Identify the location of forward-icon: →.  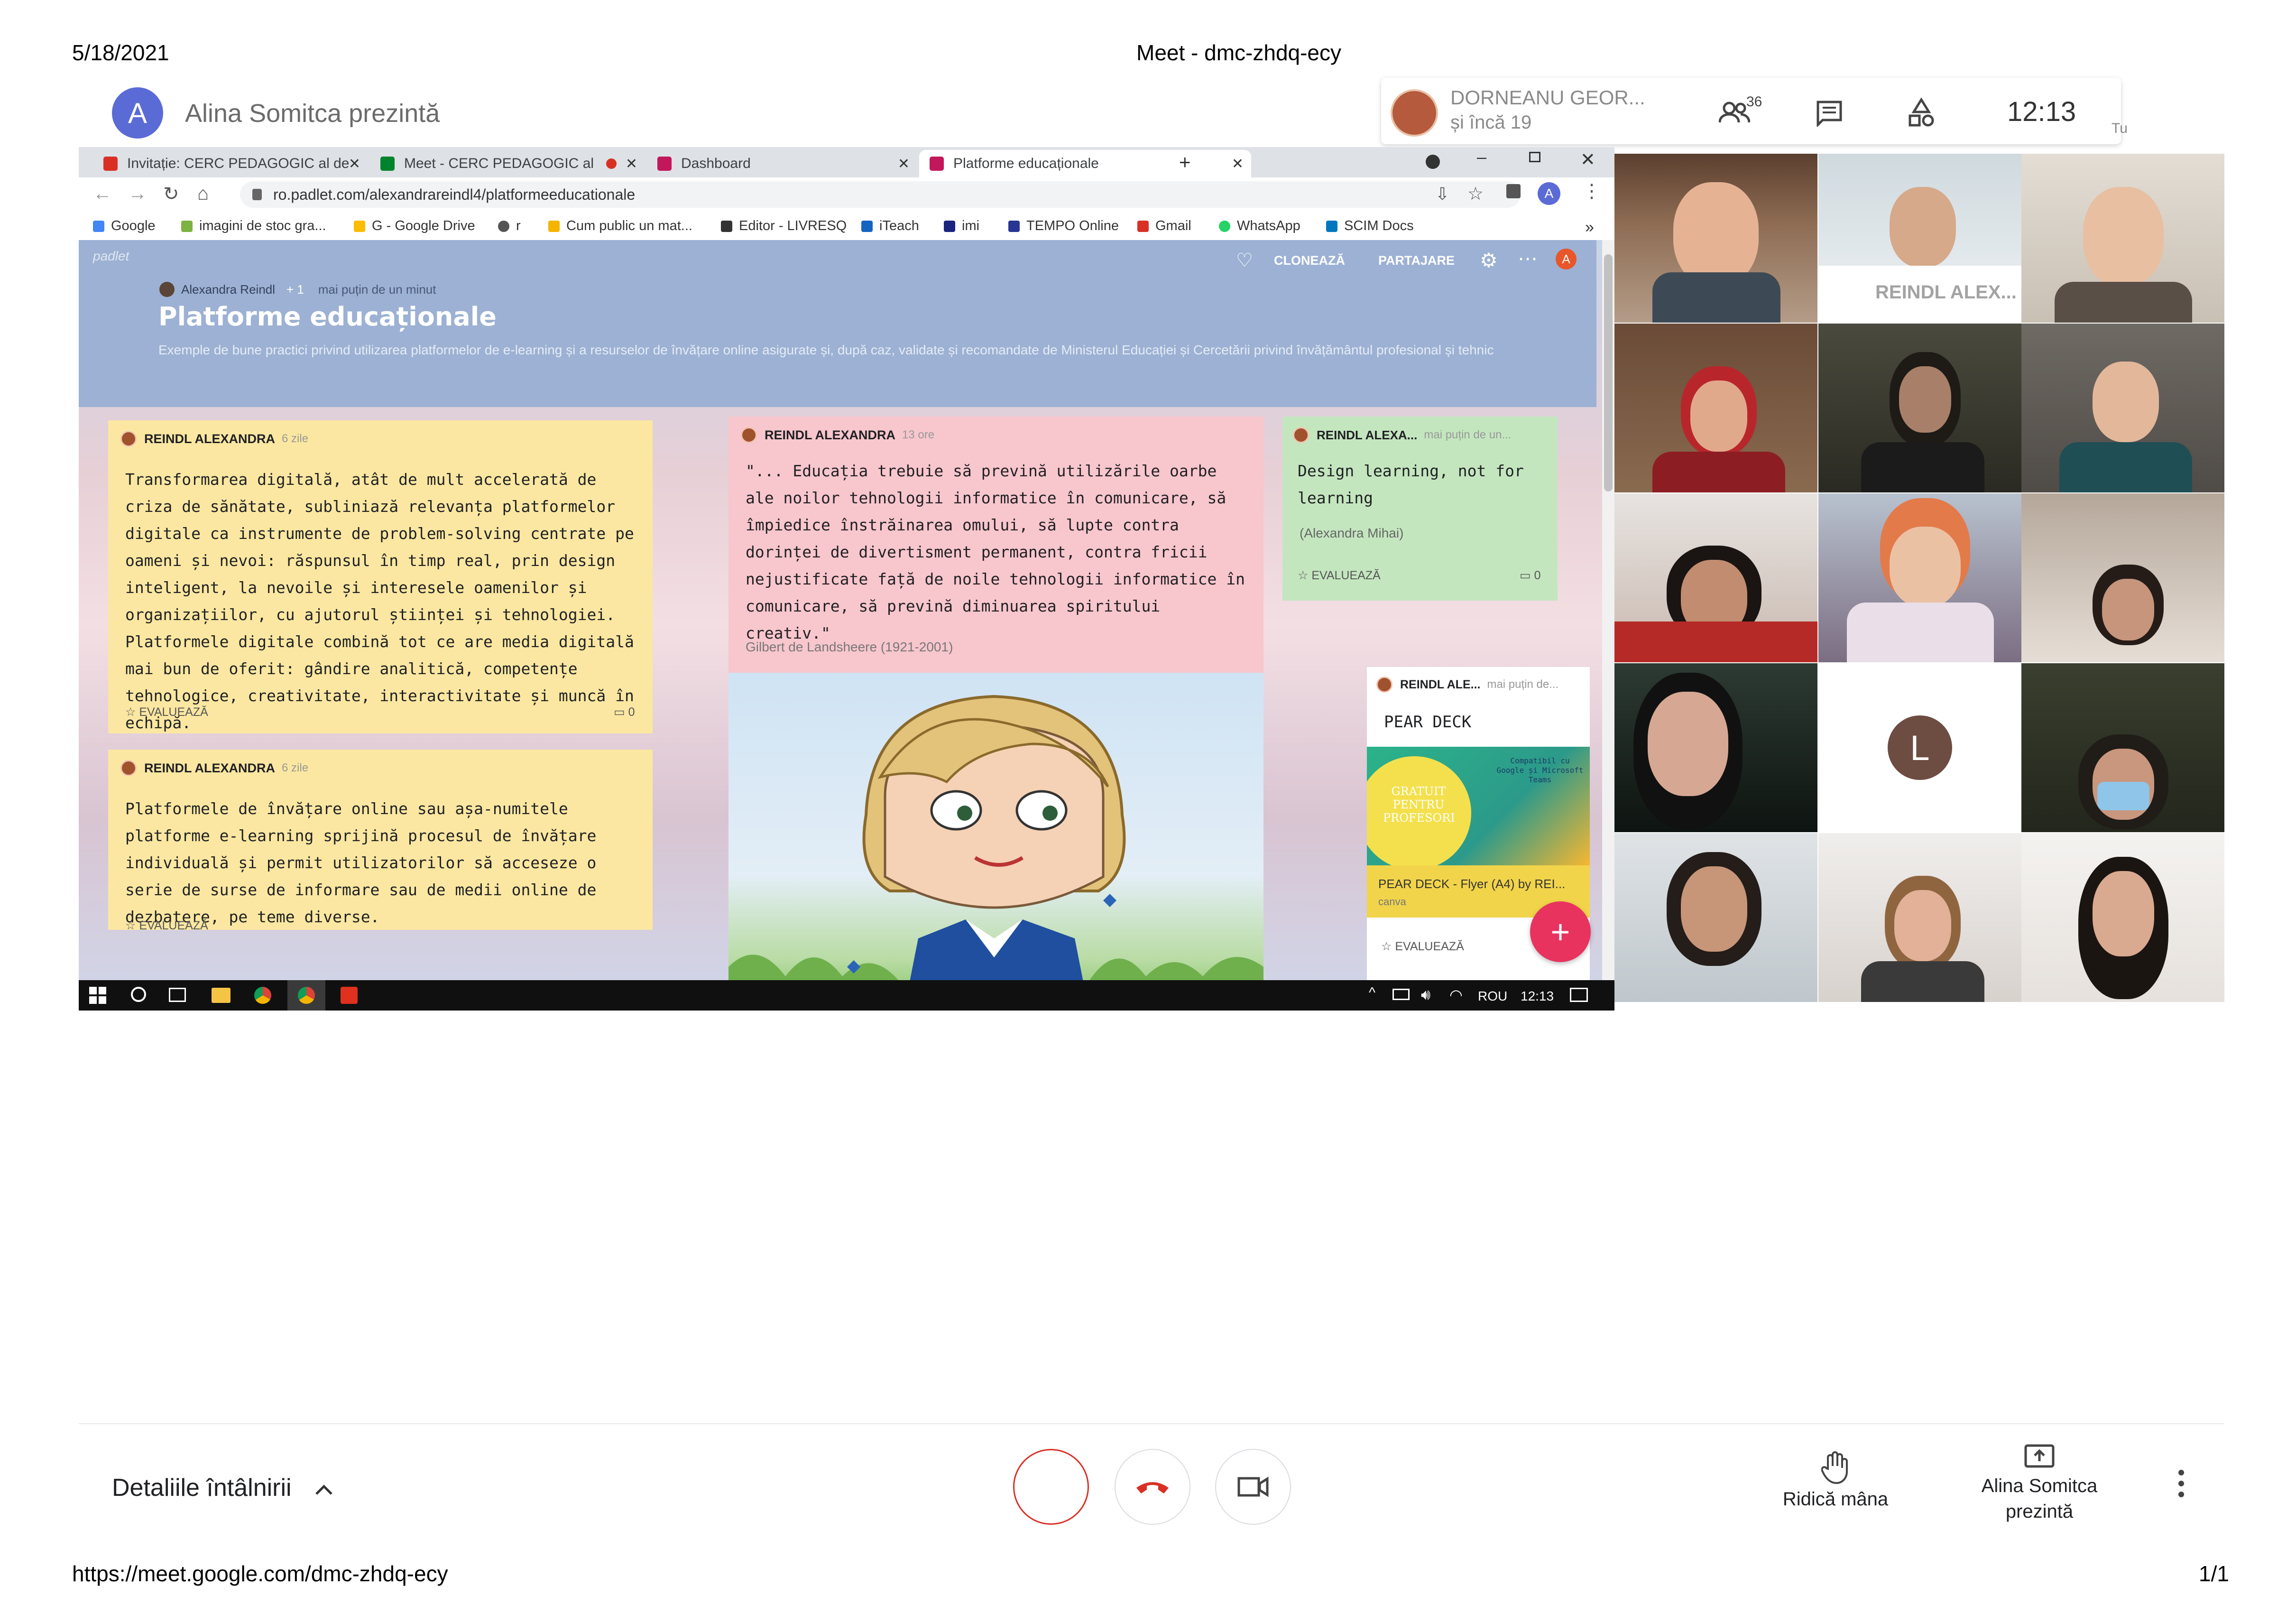
(137, 194).